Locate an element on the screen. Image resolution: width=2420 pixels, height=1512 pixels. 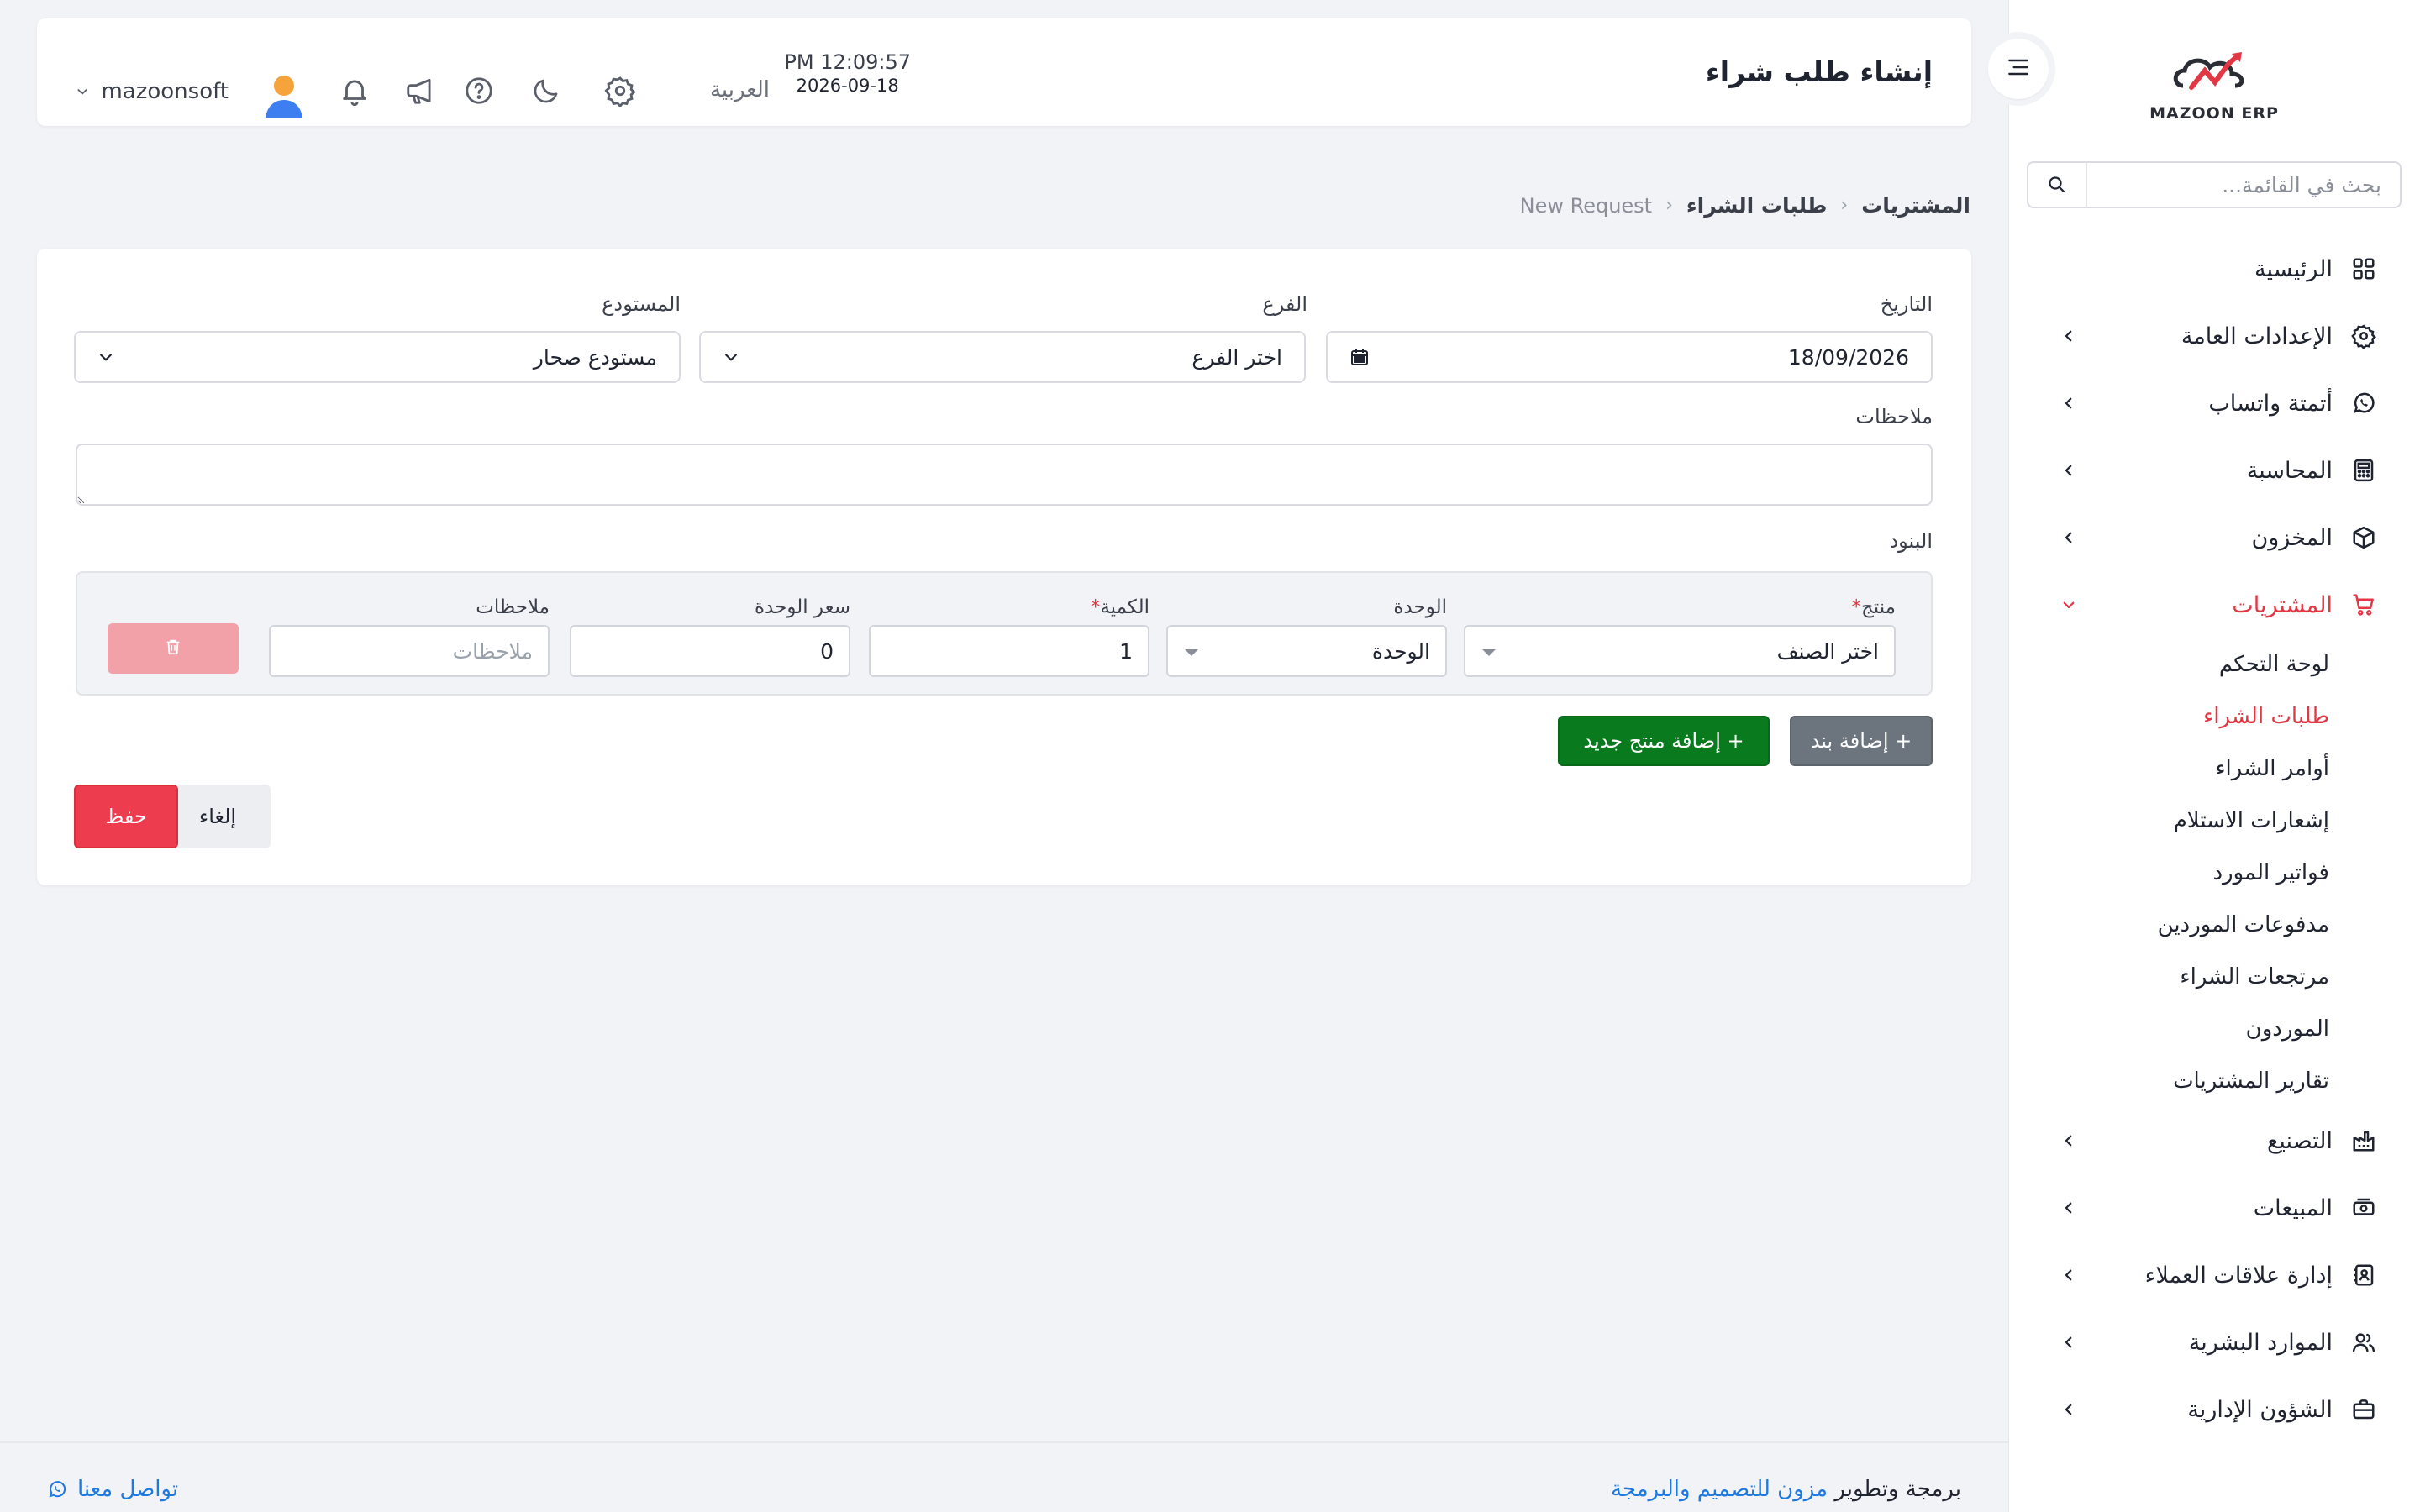
logo-icon is located at coordinates (2208, 71).